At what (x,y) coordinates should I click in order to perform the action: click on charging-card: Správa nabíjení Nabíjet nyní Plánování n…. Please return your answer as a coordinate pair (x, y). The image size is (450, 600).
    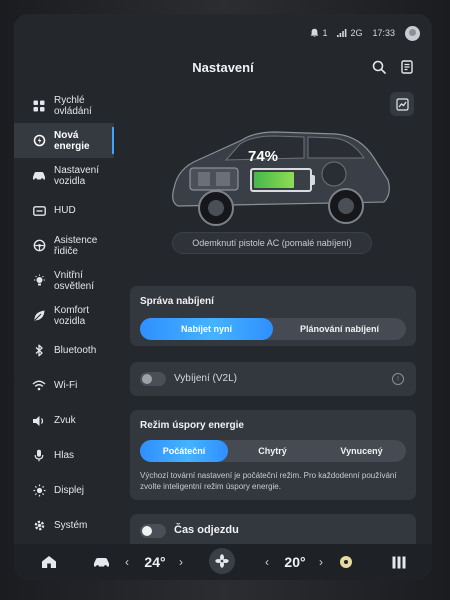
    Looking at the image, I should click on (273, 316).